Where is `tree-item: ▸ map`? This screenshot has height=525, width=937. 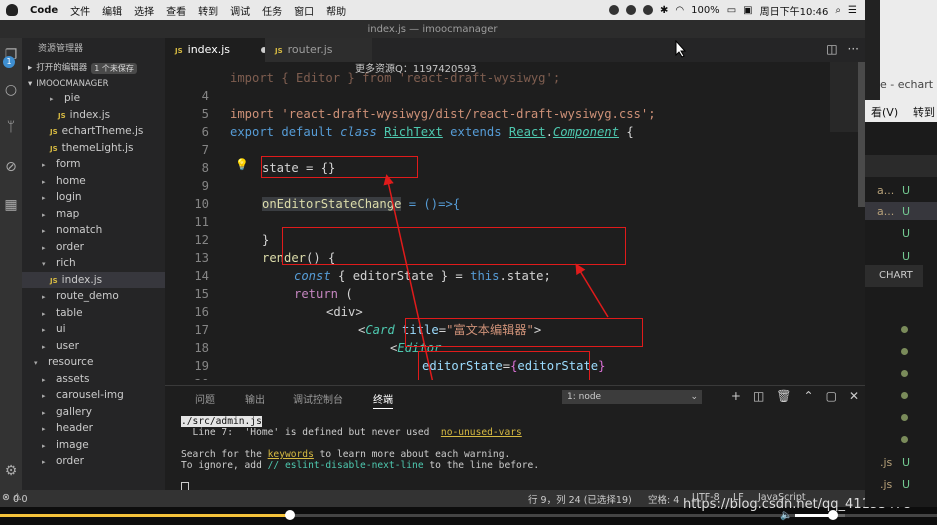
tree-item: ▸ map is located at coordinates (93, 214).